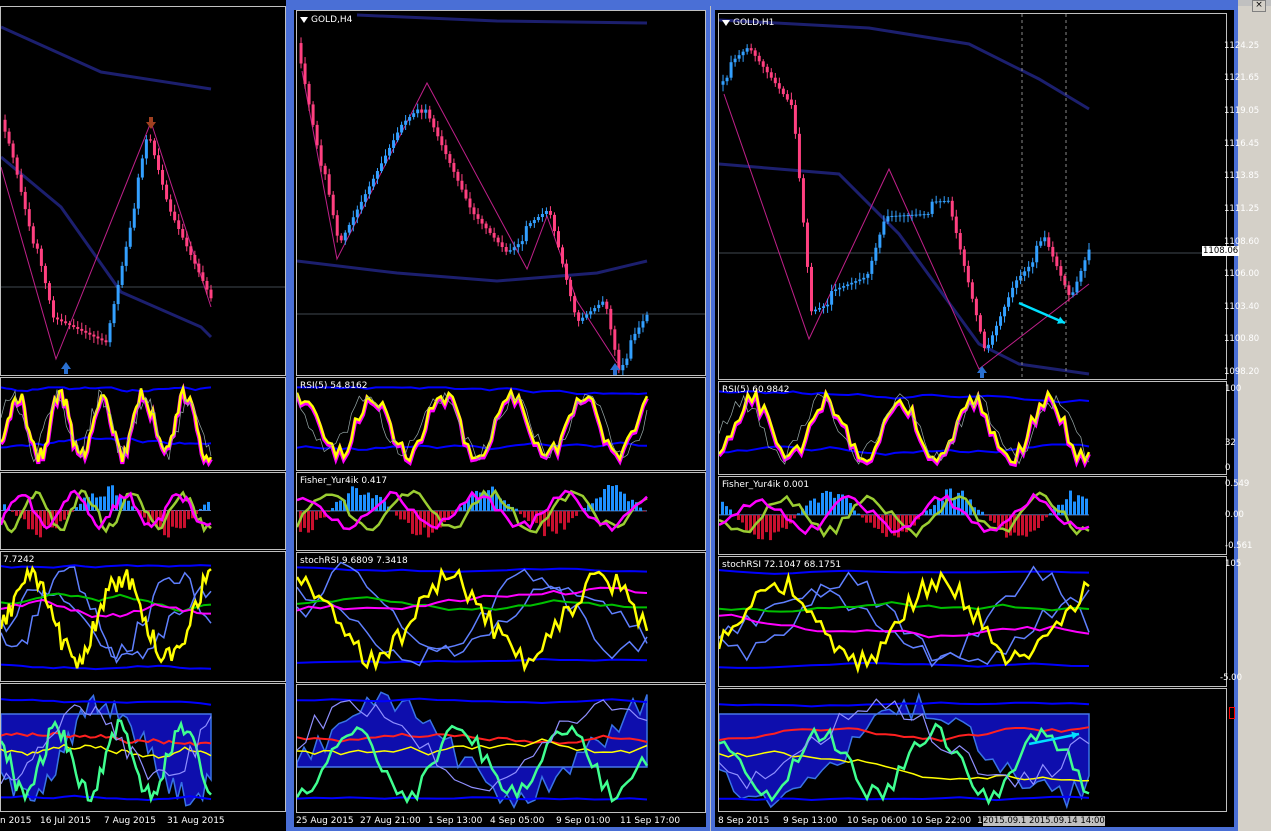  What do you see at coordinates (143, 511) in the screenshot?
I see `fisher-pane` at bounding box center [143, 511].